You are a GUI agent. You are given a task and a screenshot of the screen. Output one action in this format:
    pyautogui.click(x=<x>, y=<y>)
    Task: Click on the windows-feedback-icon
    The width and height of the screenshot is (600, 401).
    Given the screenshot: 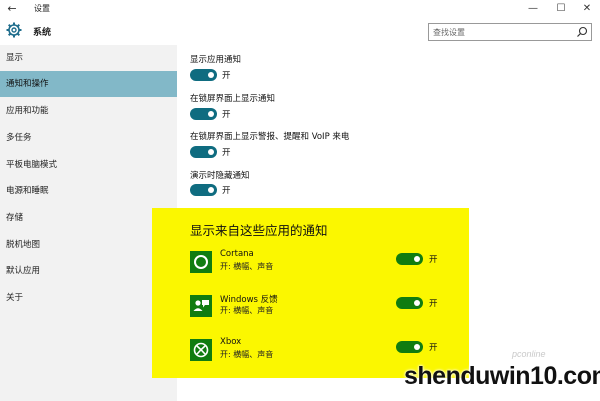 What is the action you would take?
    pyautogui.click(x=201, y=306)
    